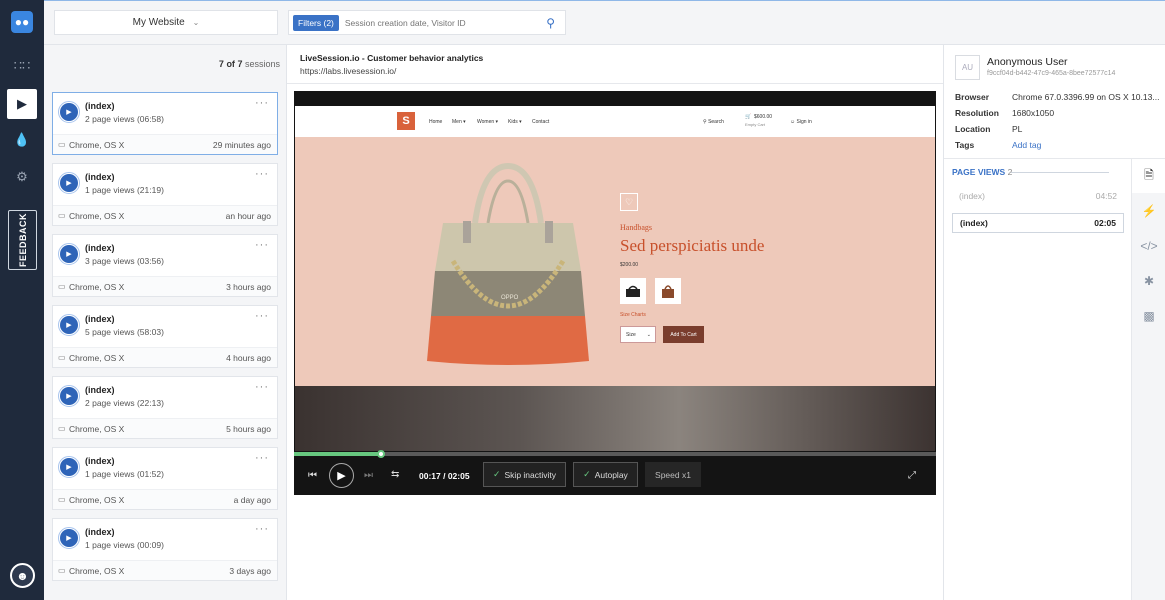 This screenshot has width=1165, height=600. I want to click on user-icon: ☻, so click(22, 575).